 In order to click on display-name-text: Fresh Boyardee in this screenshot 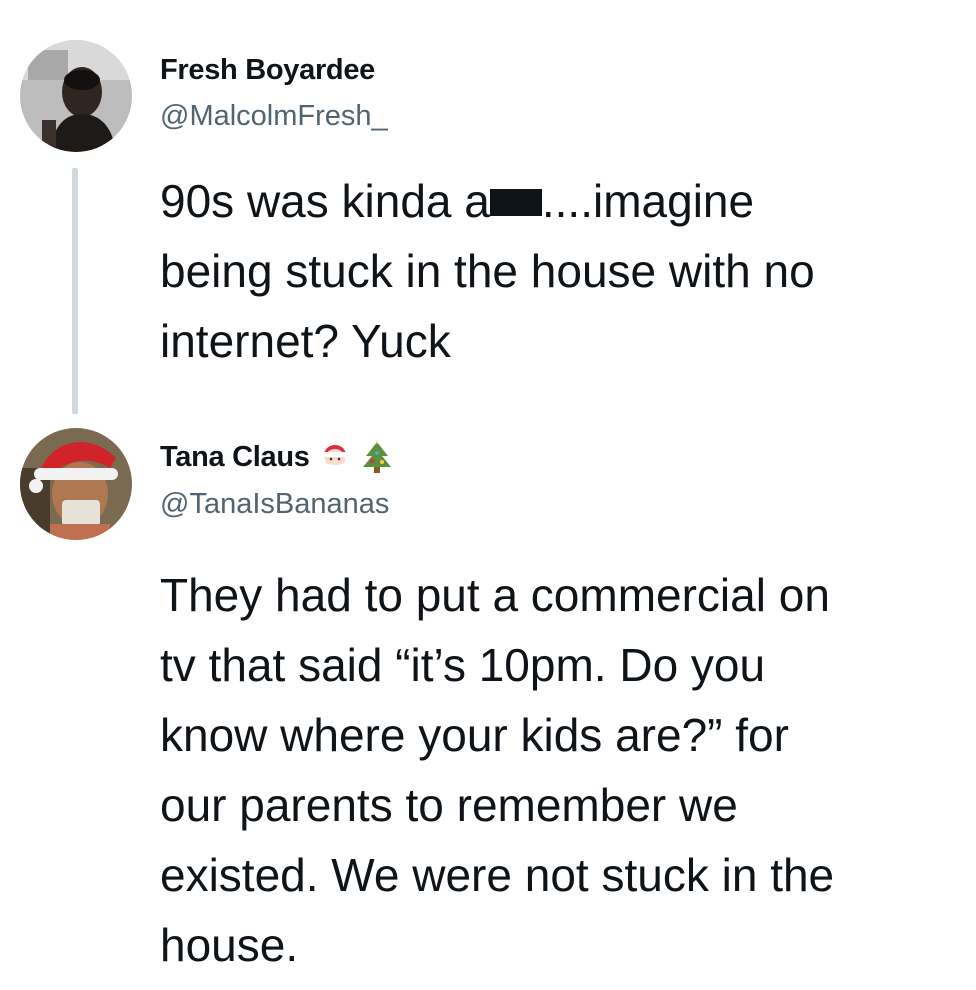, I will do `click(267, 70)`.